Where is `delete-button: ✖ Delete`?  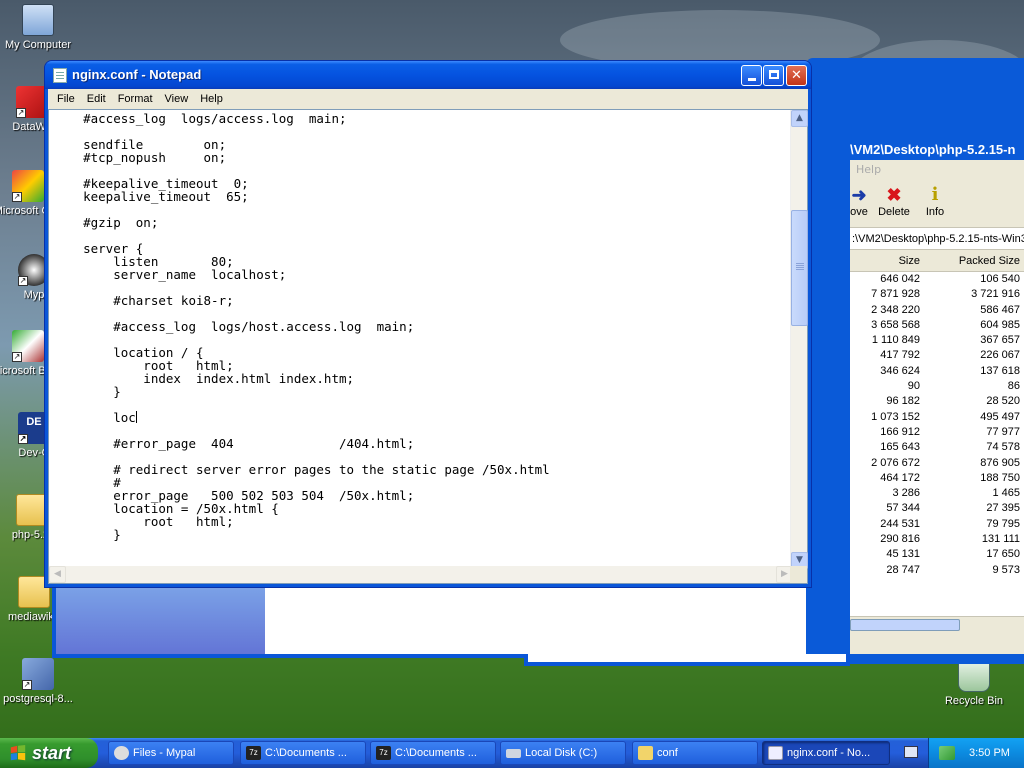 delete-button: ✖ Delete is located at coordinates (894, 201).